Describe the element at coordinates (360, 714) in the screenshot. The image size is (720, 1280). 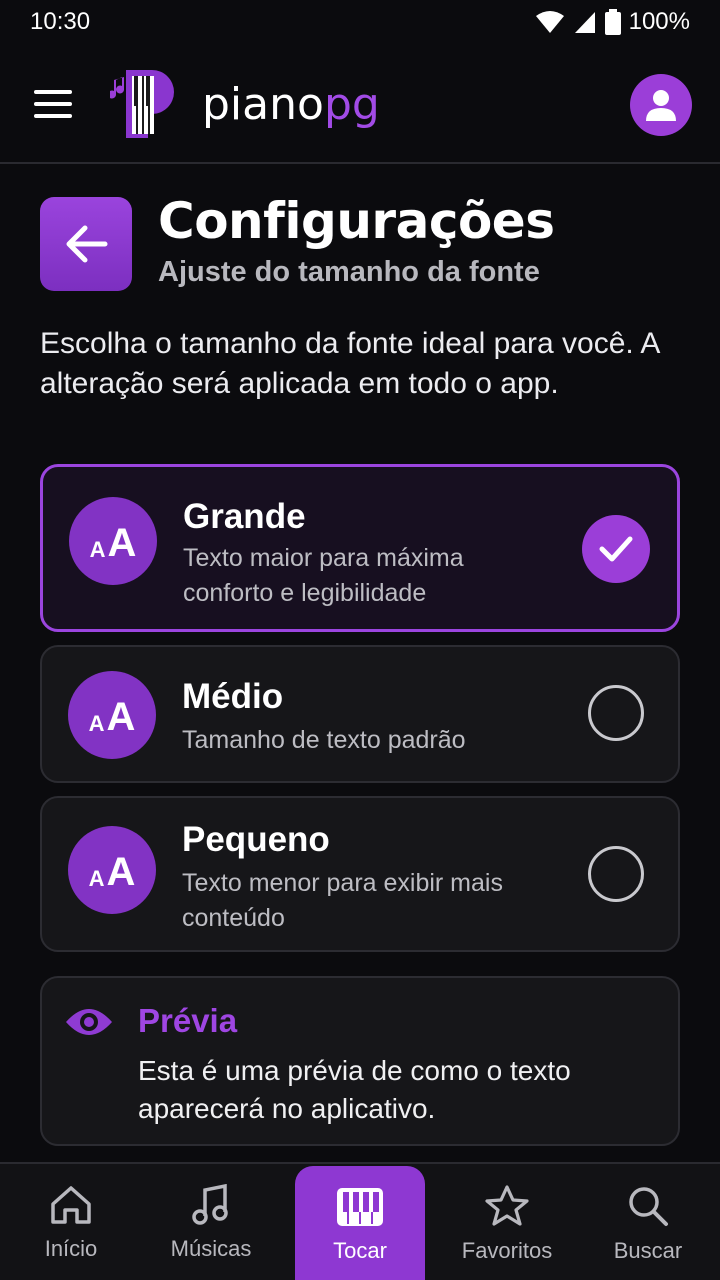
I see `font-option-medium: AA Médio Tamanho de texto padrão` at that location.